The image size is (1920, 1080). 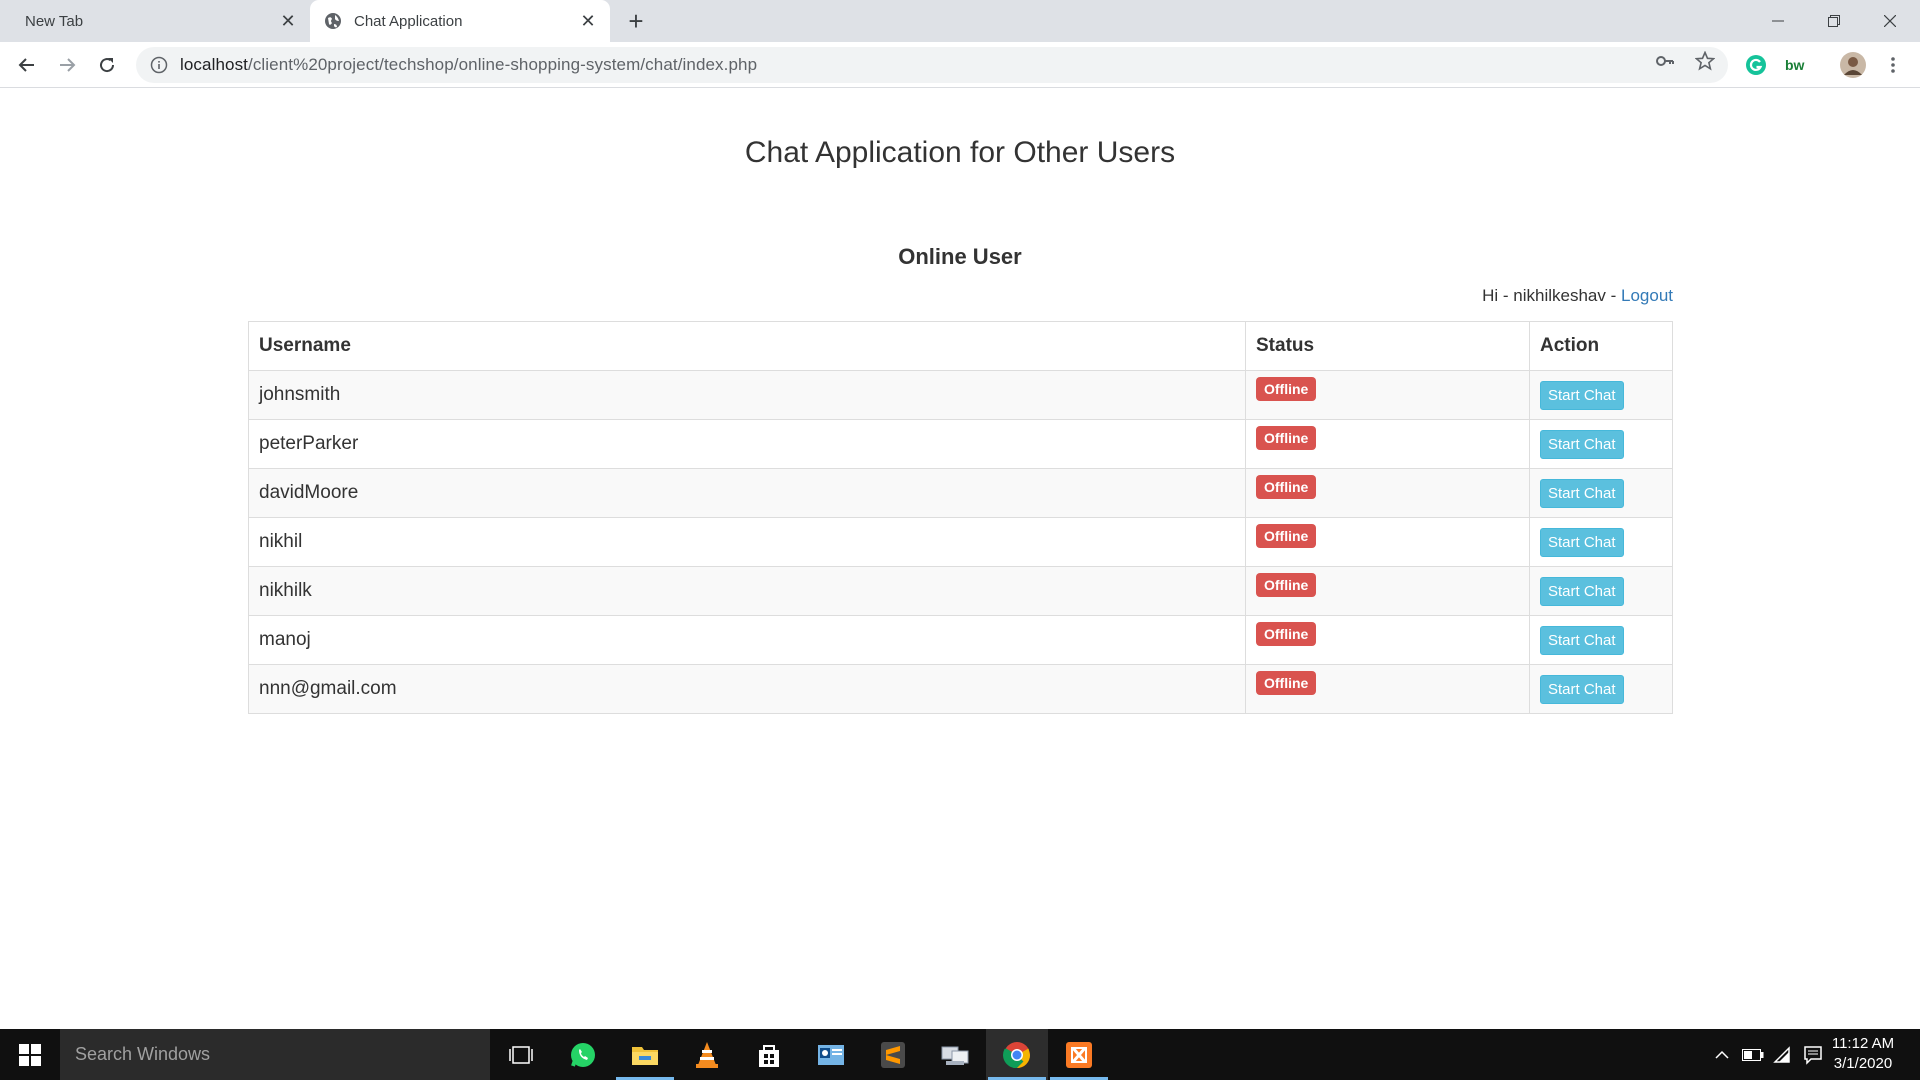 What do you see at coordinates (831, 1054) in the screenshot?
I see `outlook-icon` at bounding box center [831, 1054].